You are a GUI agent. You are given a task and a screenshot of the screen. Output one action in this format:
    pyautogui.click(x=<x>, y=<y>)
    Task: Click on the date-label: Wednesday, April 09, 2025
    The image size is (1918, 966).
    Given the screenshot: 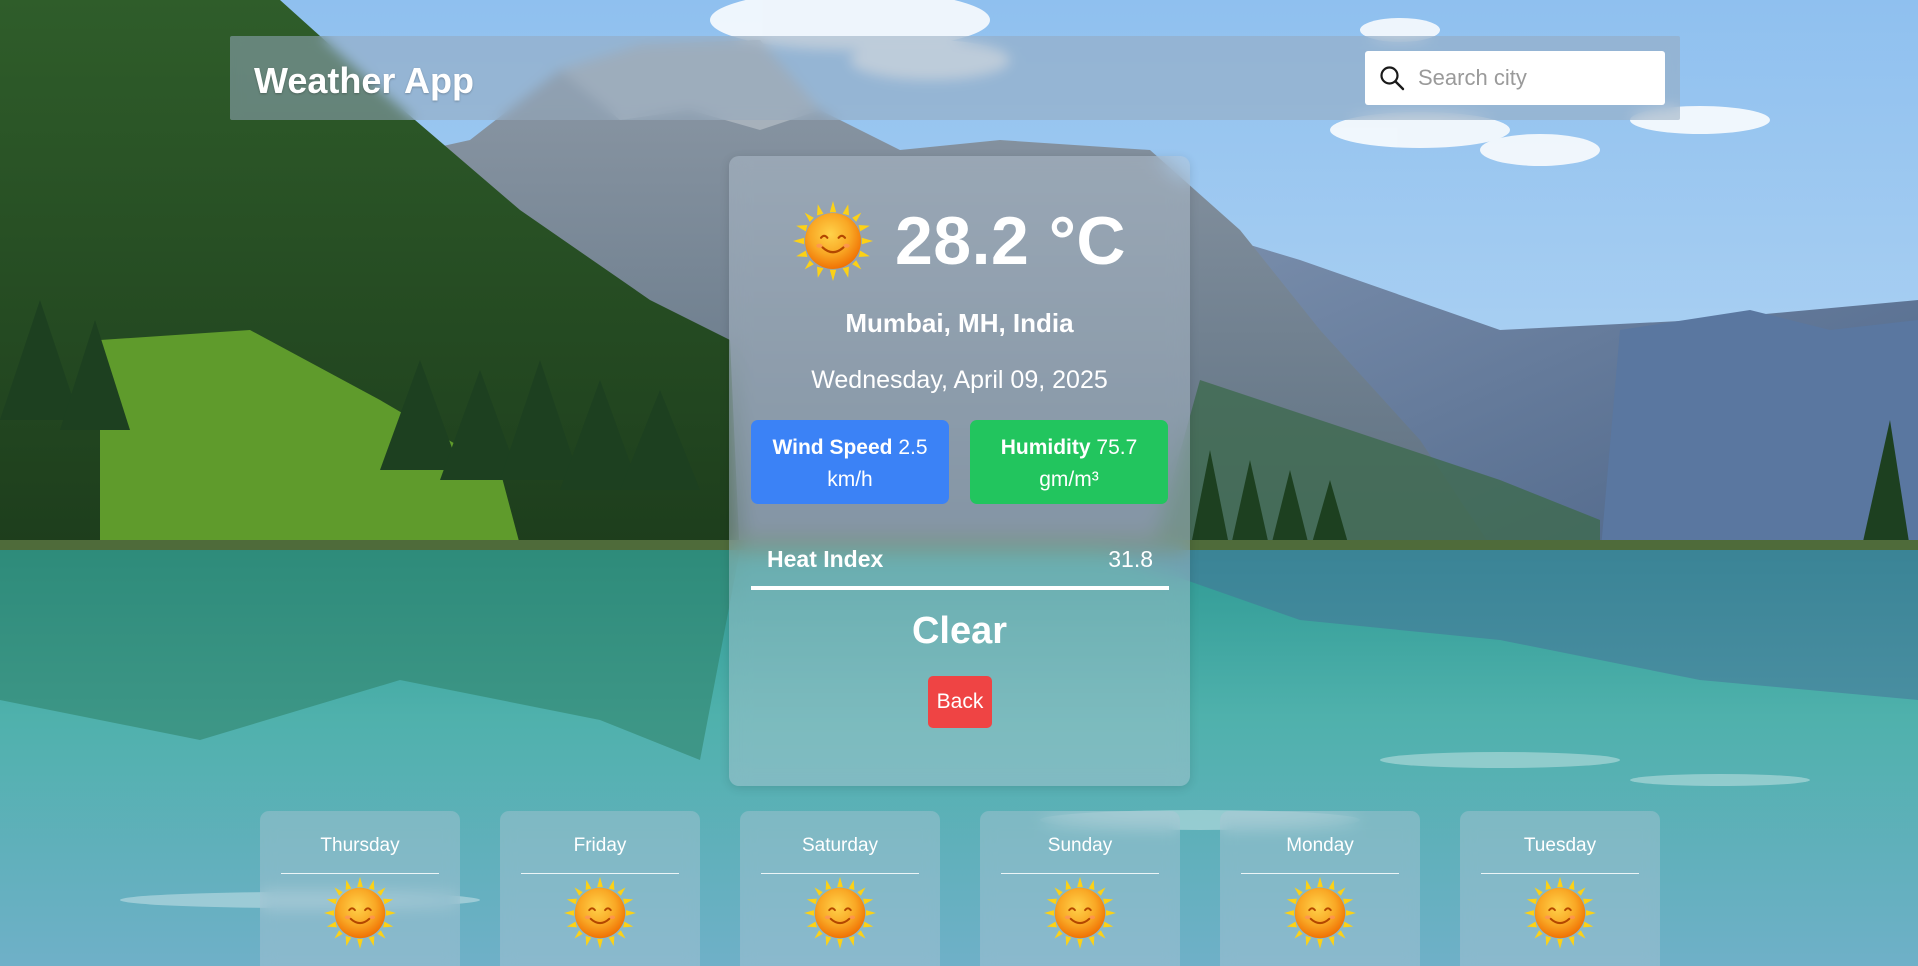 What is the action you would take?
    pyautogui.click(x=959, y=380)
    